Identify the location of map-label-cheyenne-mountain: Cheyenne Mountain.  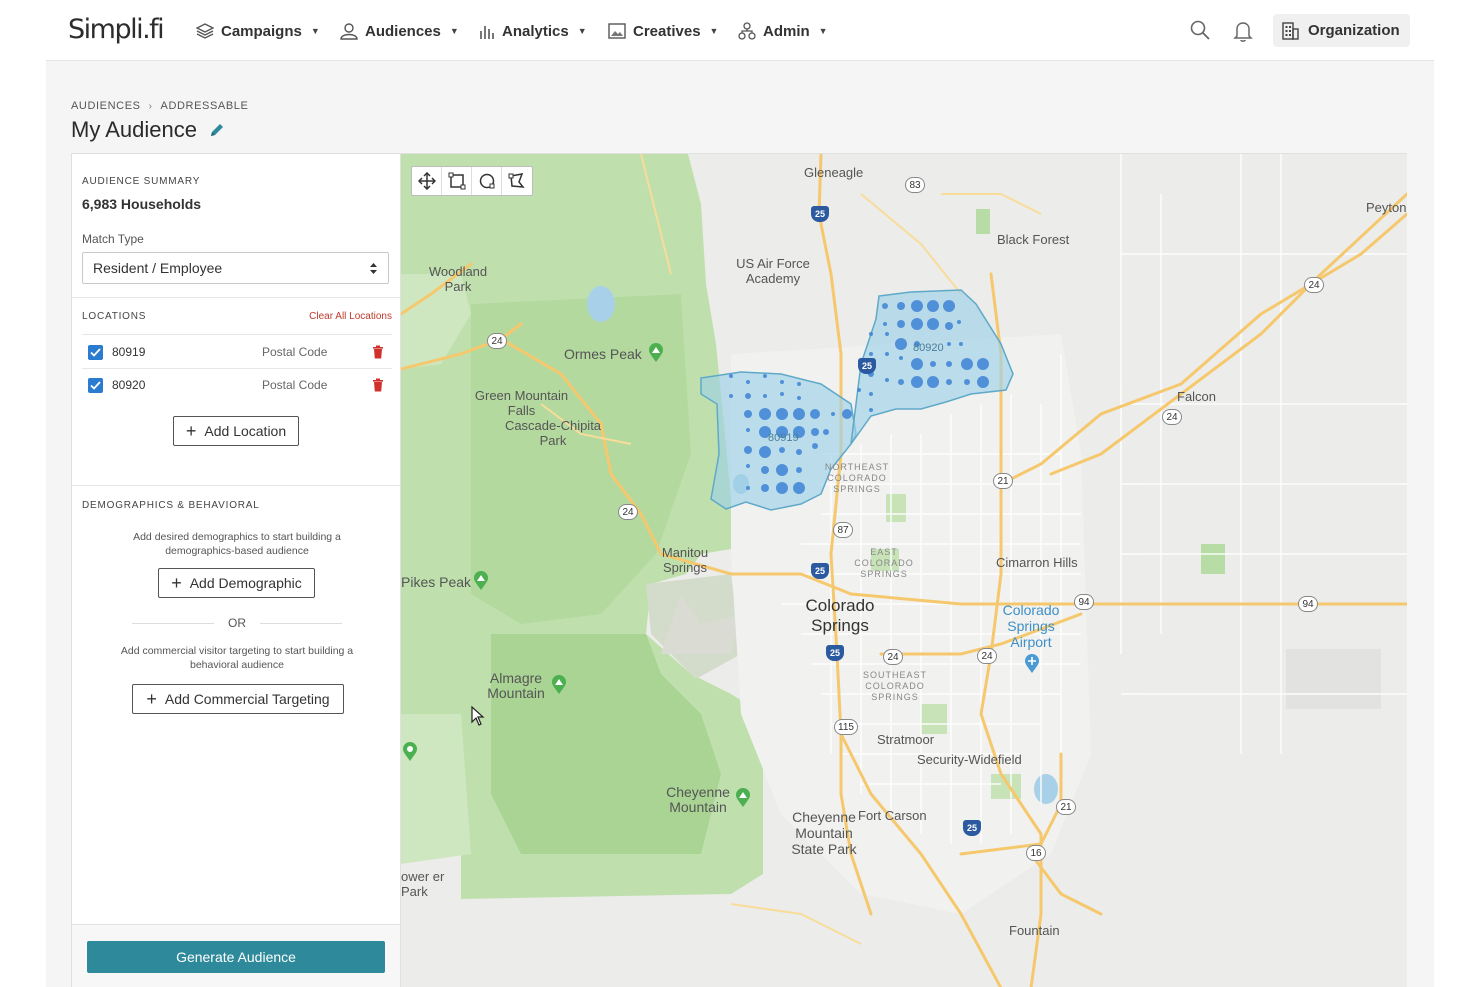
(698, 799).